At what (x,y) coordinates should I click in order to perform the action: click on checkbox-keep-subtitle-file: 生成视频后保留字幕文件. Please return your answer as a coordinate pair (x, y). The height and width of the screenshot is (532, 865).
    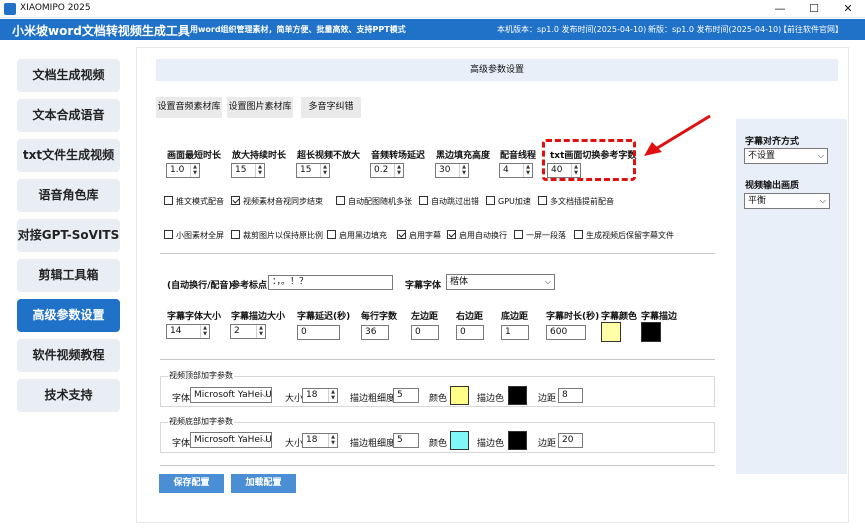
    Looking at the image, I should click on (624, 235).